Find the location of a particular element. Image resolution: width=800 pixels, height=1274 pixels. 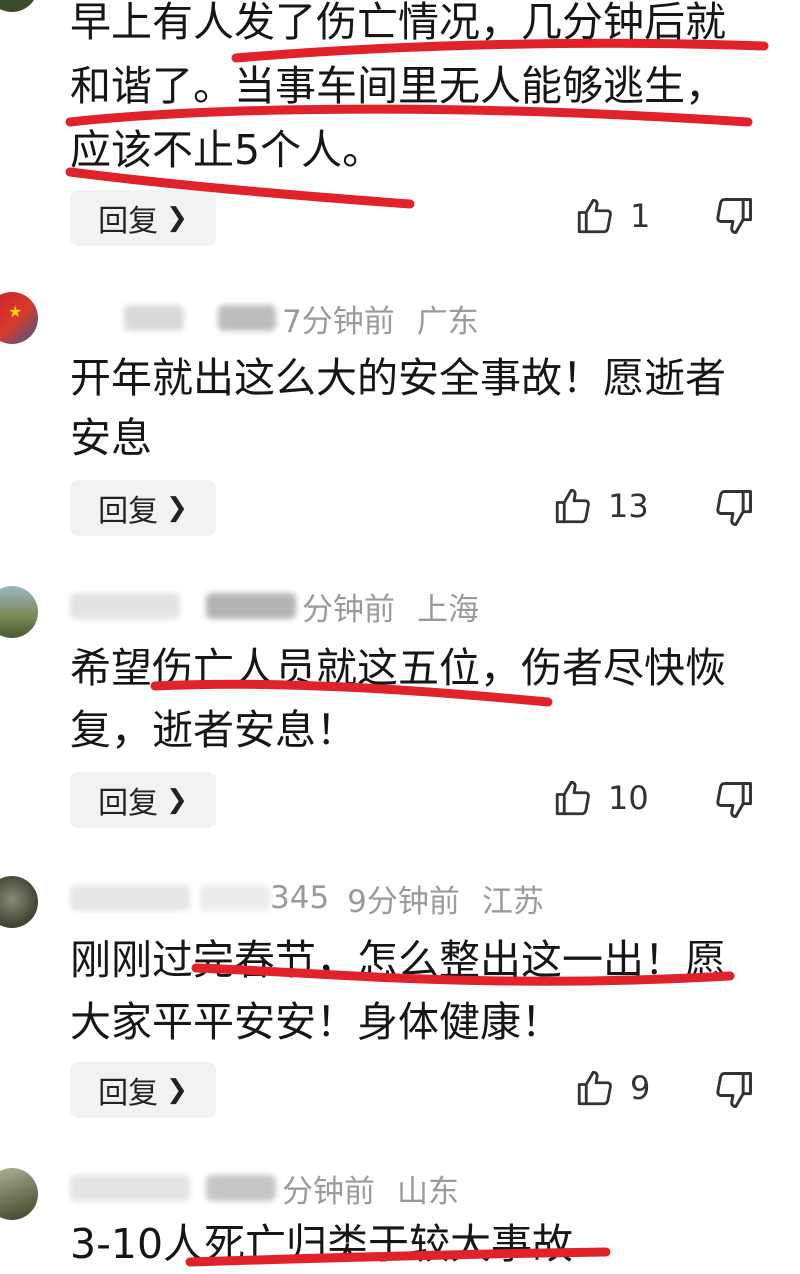

like-count: 1 is located at coordinates (640, 216).